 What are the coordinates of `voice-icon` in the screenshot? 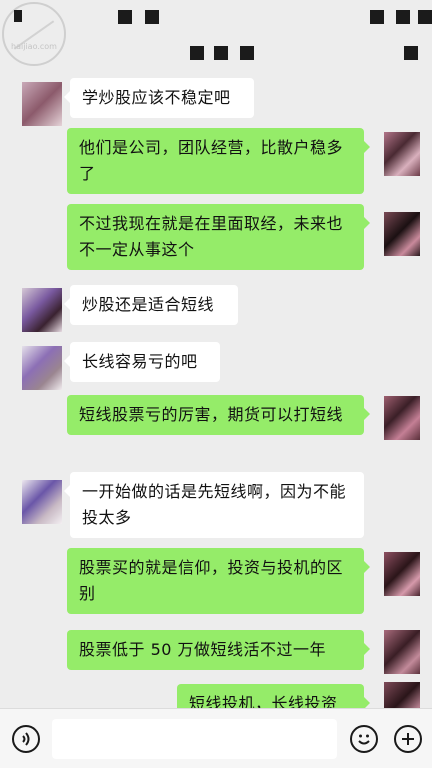 It's located at (26, 739).